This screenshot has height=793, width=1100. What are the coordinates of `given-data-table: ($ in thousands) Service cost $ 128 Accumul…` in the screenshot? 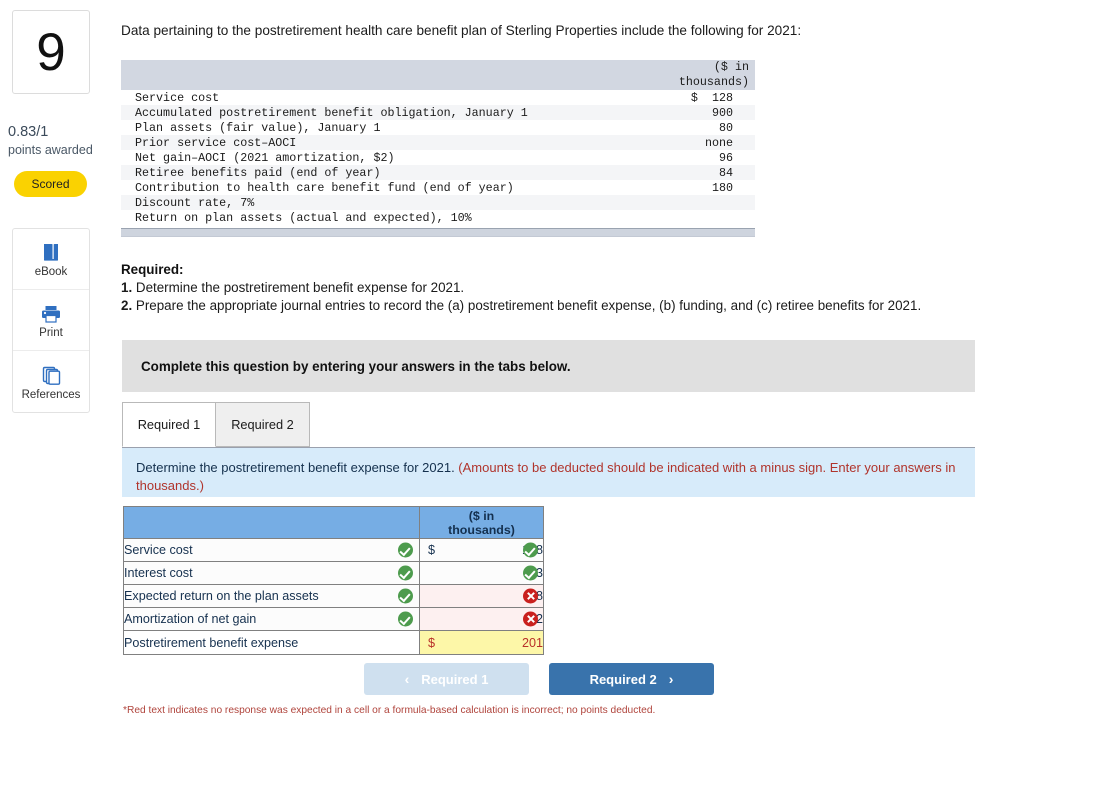 It's located at (438, 142).